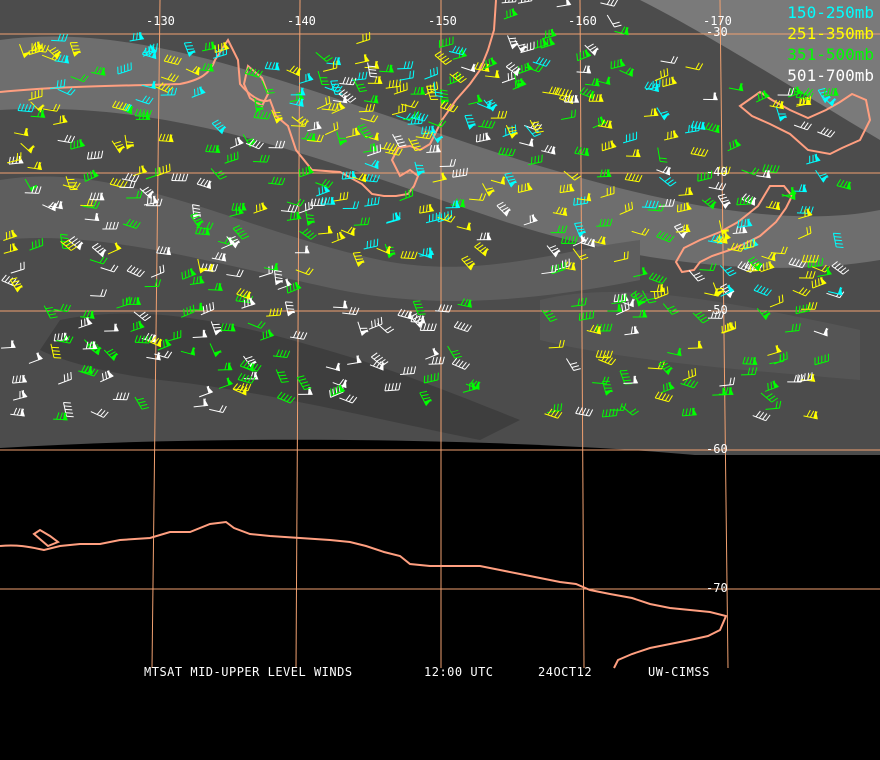 This screenshot has width=880, height=760. What do you see at coordinates (459, 672) in the screenshot?
I see `caption-time: 12:00 UTC` at bounding box center [459, 672].